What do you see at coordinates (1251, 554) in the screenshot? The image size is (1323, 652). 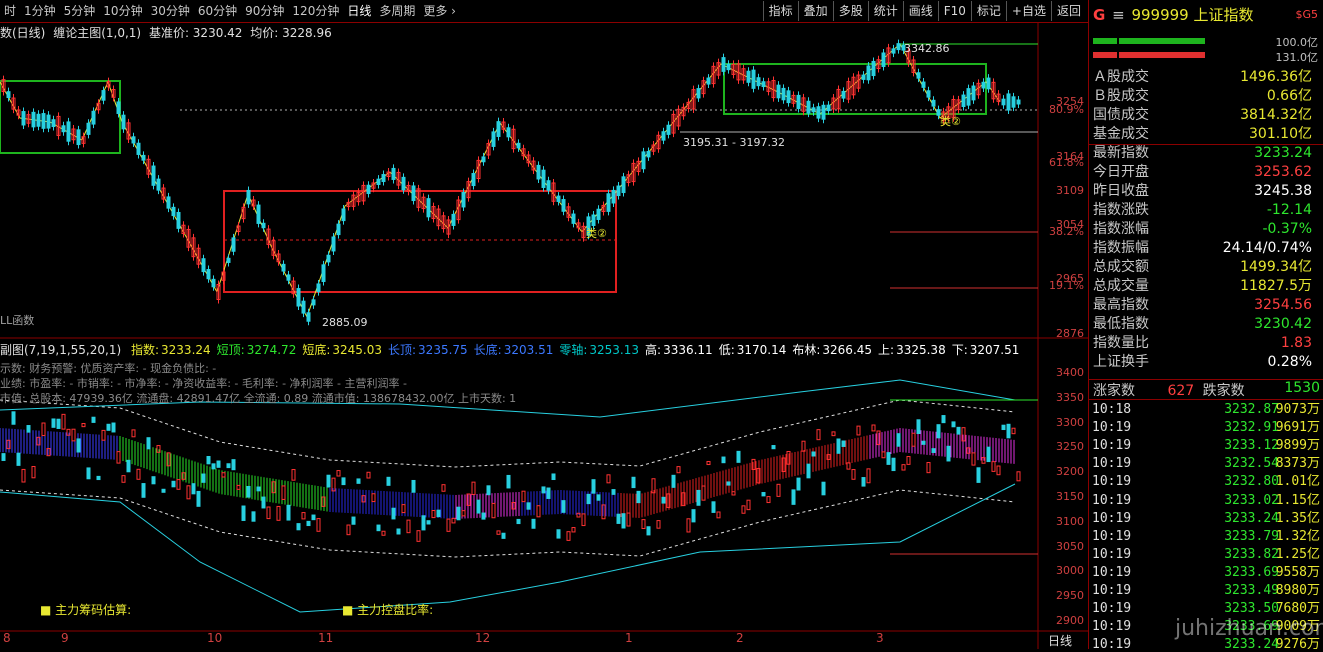 I see `tick-price: 3233.82` at bounding box center [1251, 554].